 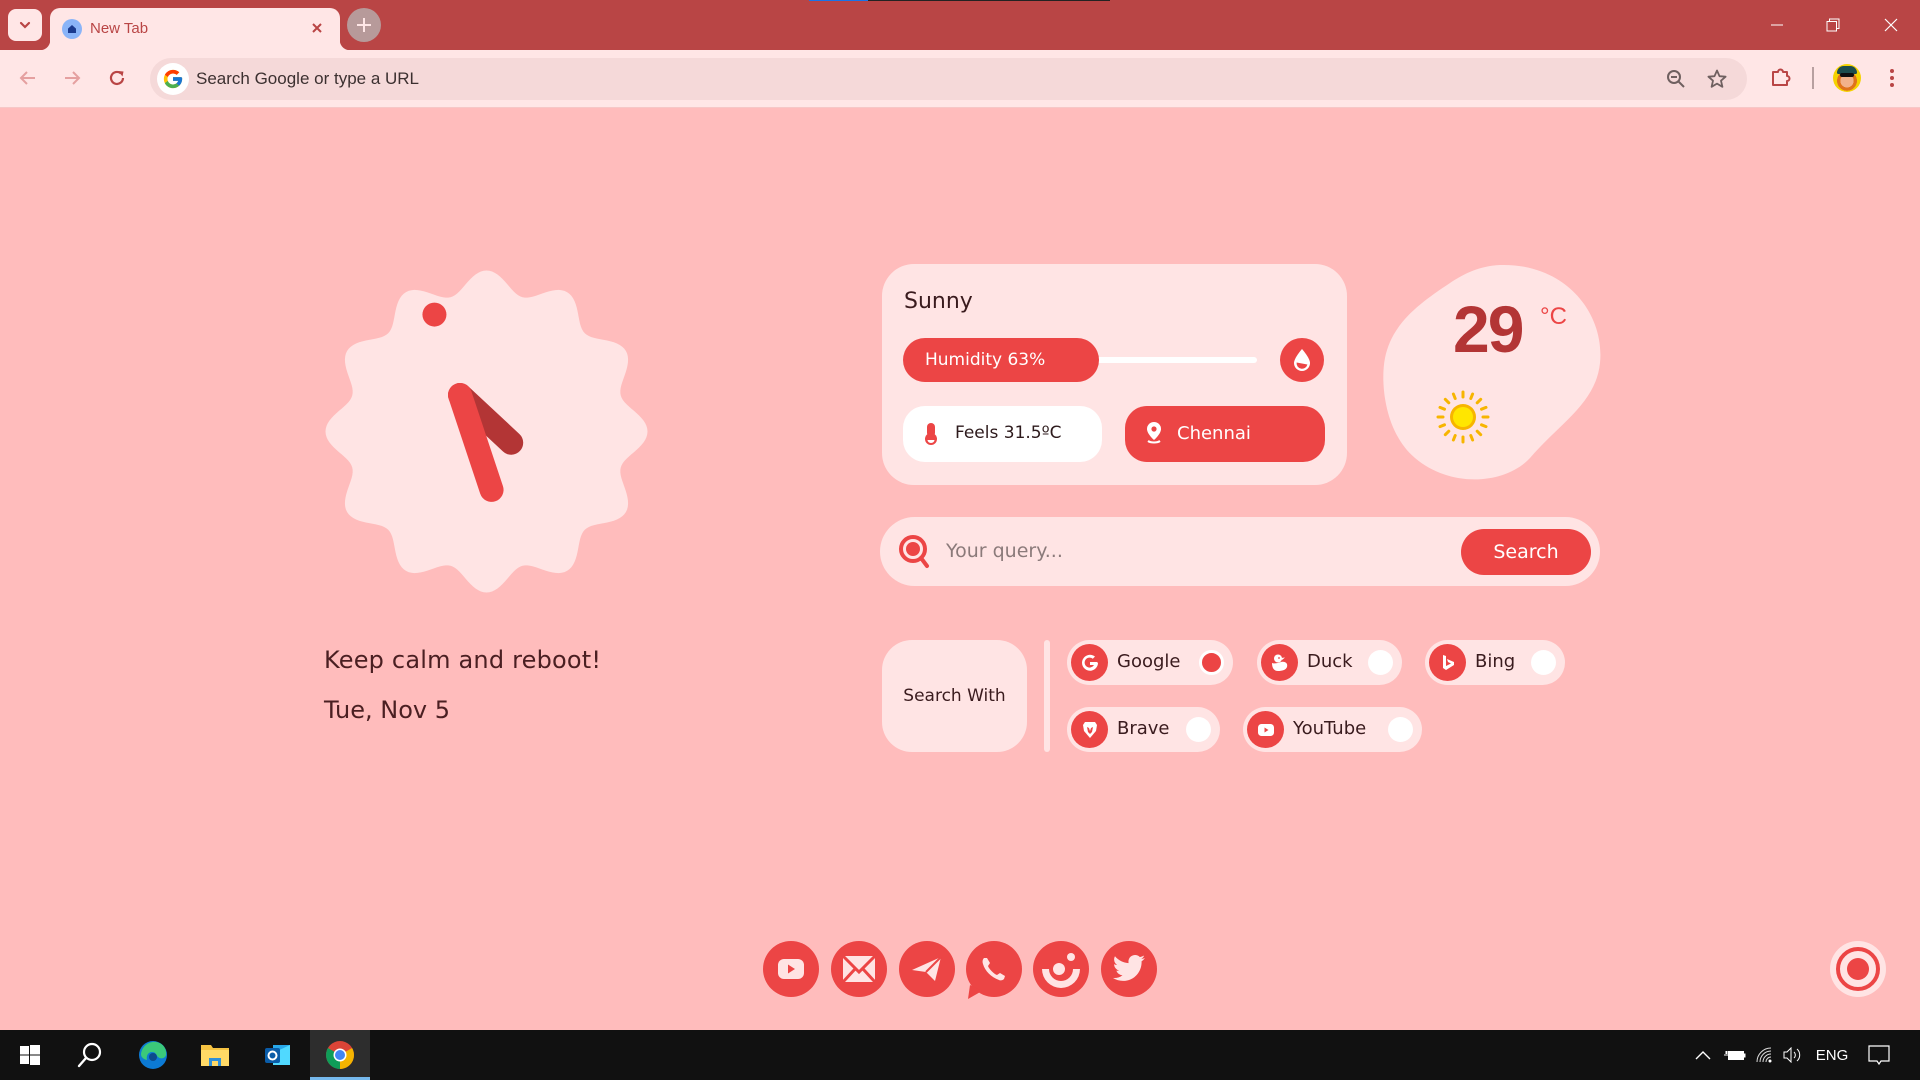 I want to click on location-pin-icon, so click(x=1154, y=433).